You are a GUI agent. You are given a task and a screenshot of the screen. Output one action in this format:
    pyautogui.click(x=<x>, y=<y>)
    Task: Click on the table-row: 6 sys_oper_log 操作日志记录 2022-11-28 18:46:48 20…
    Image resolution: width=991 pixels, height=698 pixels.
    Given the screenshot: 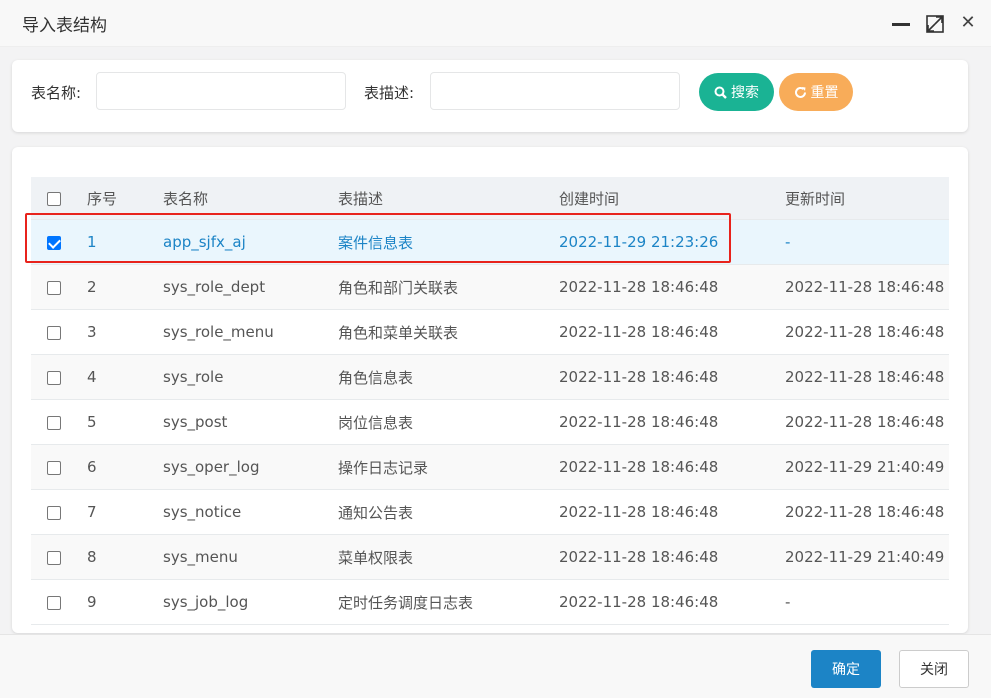 What is the action you would take?
    pyautogui.click(x=490, y=467)
    